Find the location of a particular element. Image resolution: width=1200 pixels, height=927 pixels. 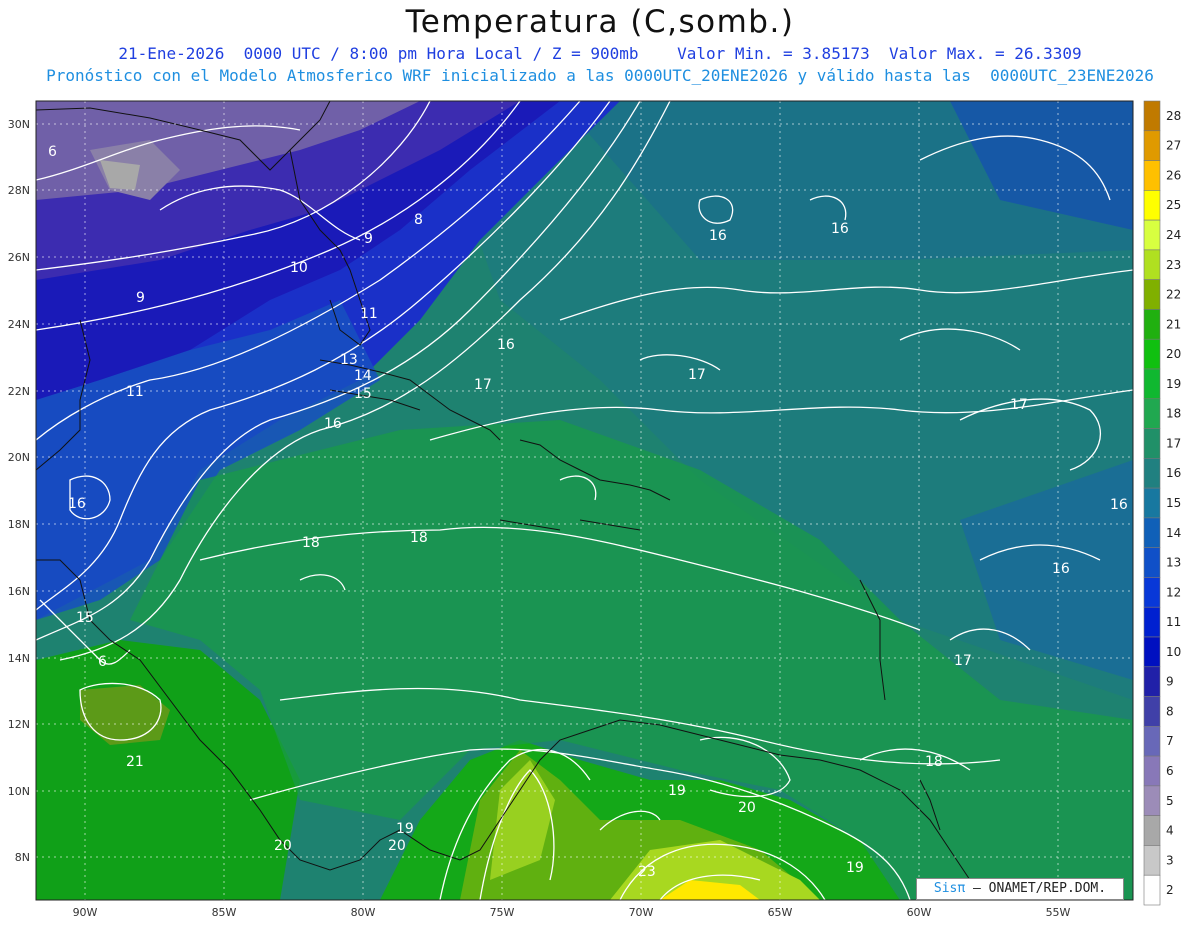

colorbar-label: 18 is located at coordinates (1173, 414).